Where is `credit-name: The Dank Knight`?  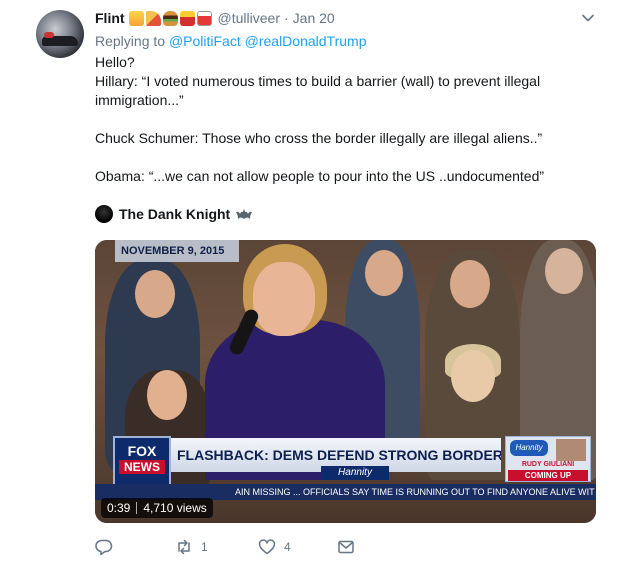
credit-name: The Dank Knight is located at coordinates (174, 214).